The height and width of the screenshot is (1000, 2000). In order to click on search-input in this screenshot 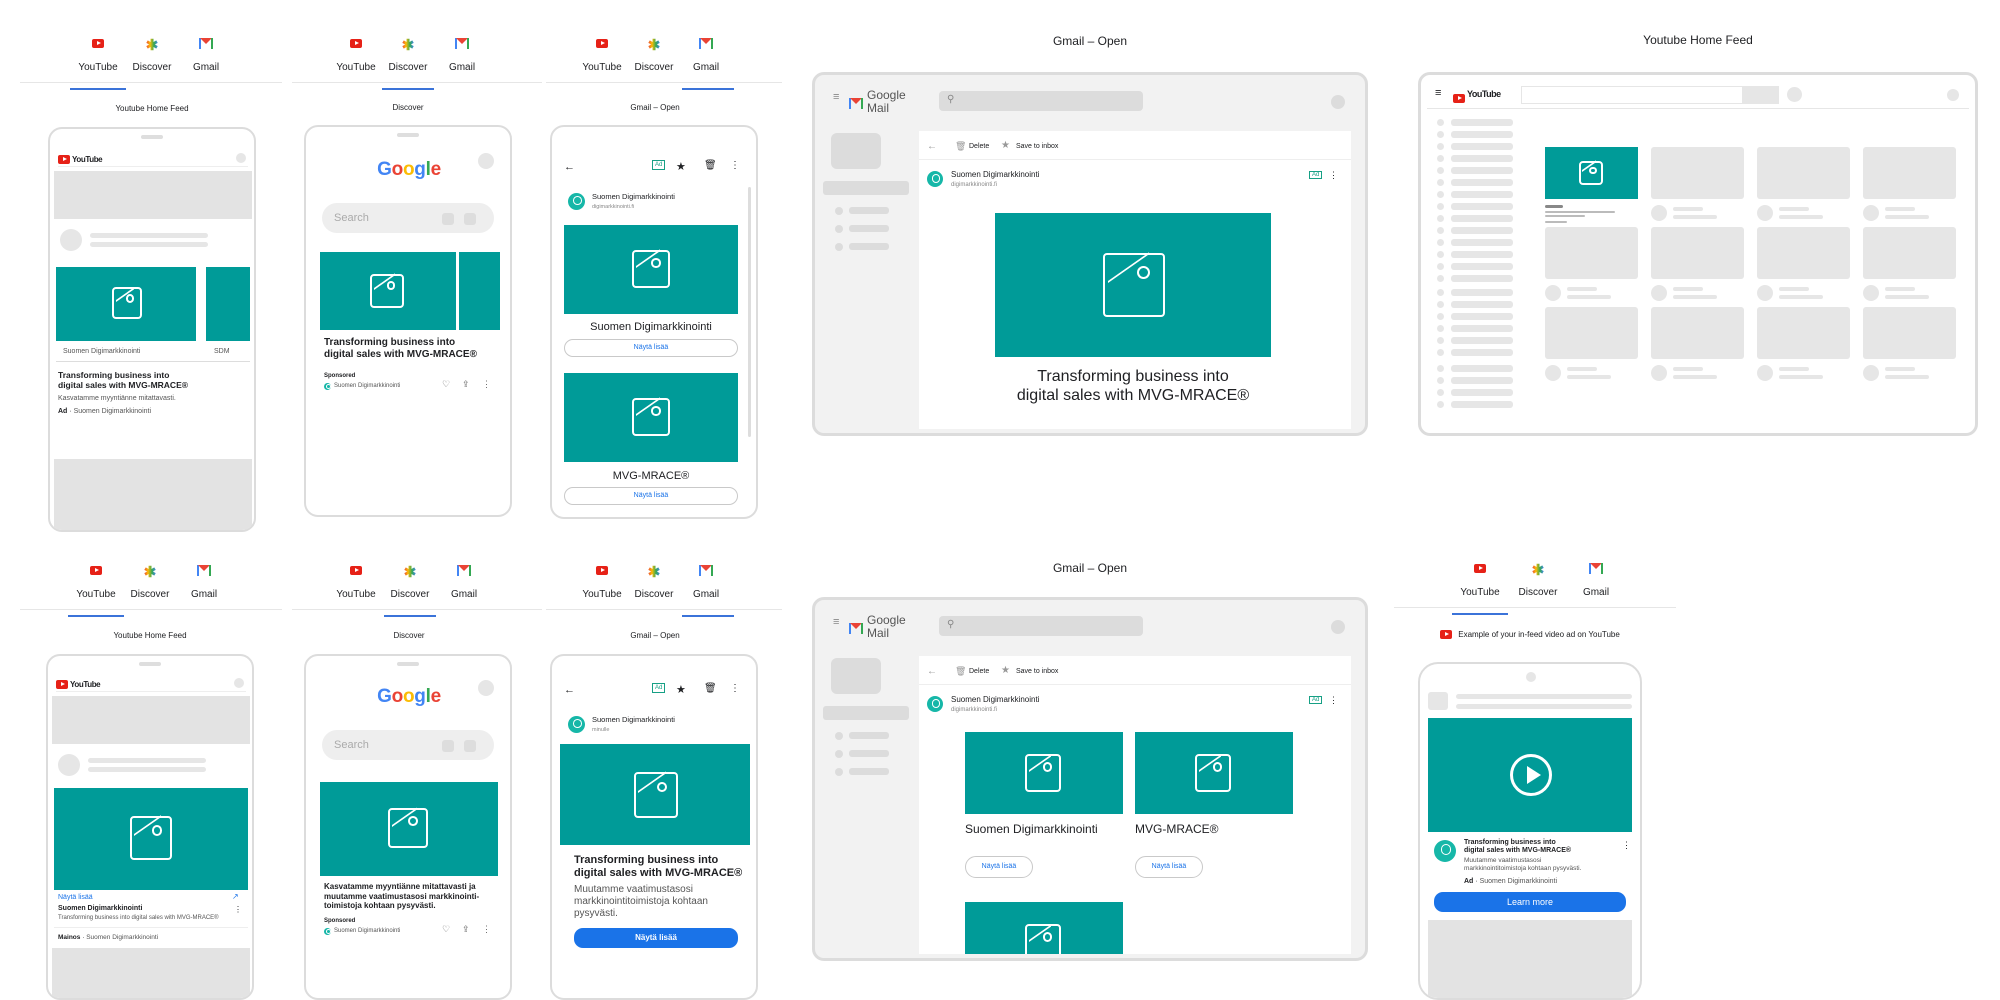, I will do `click(1632, 95)`.